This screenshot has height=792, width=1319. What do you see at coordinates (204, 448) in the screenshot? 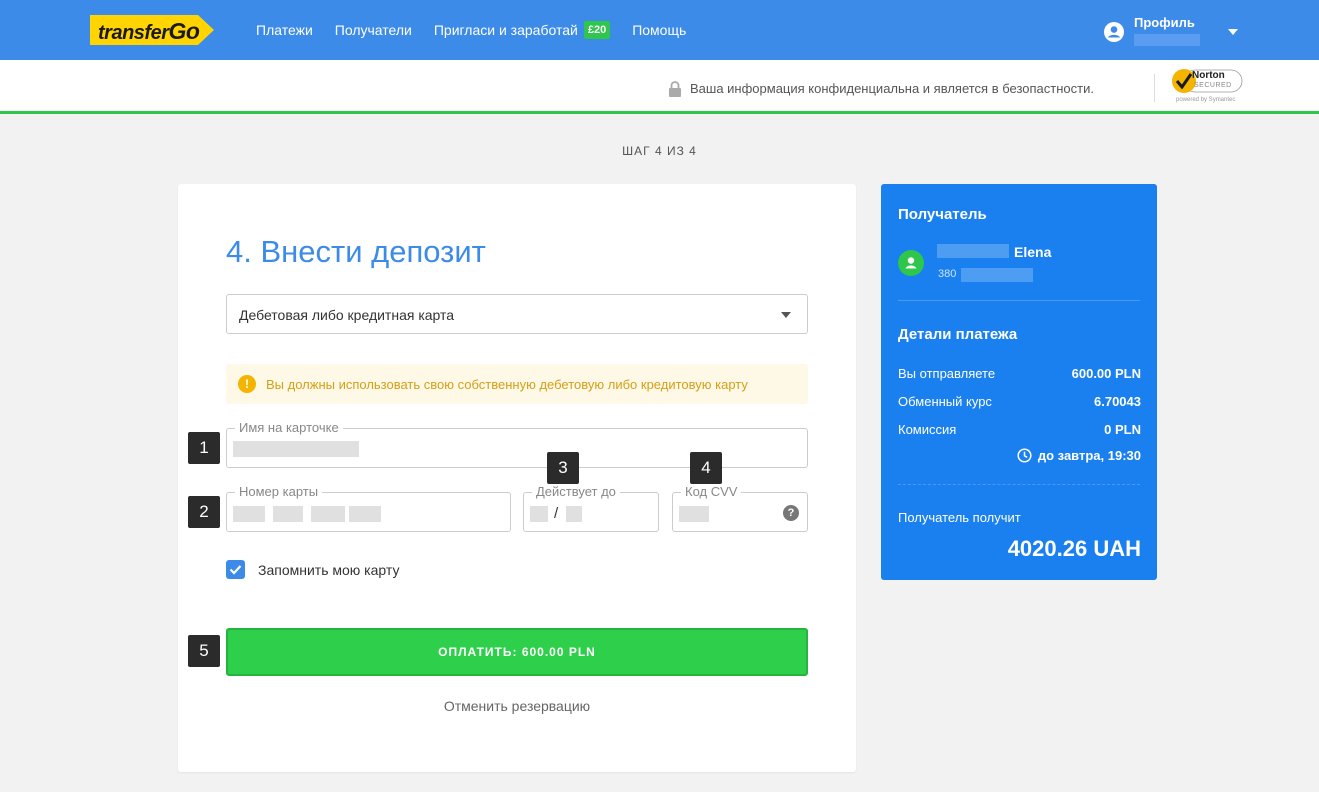
I see `annotation-marker-1: 1` at bounding box center [204, 448].